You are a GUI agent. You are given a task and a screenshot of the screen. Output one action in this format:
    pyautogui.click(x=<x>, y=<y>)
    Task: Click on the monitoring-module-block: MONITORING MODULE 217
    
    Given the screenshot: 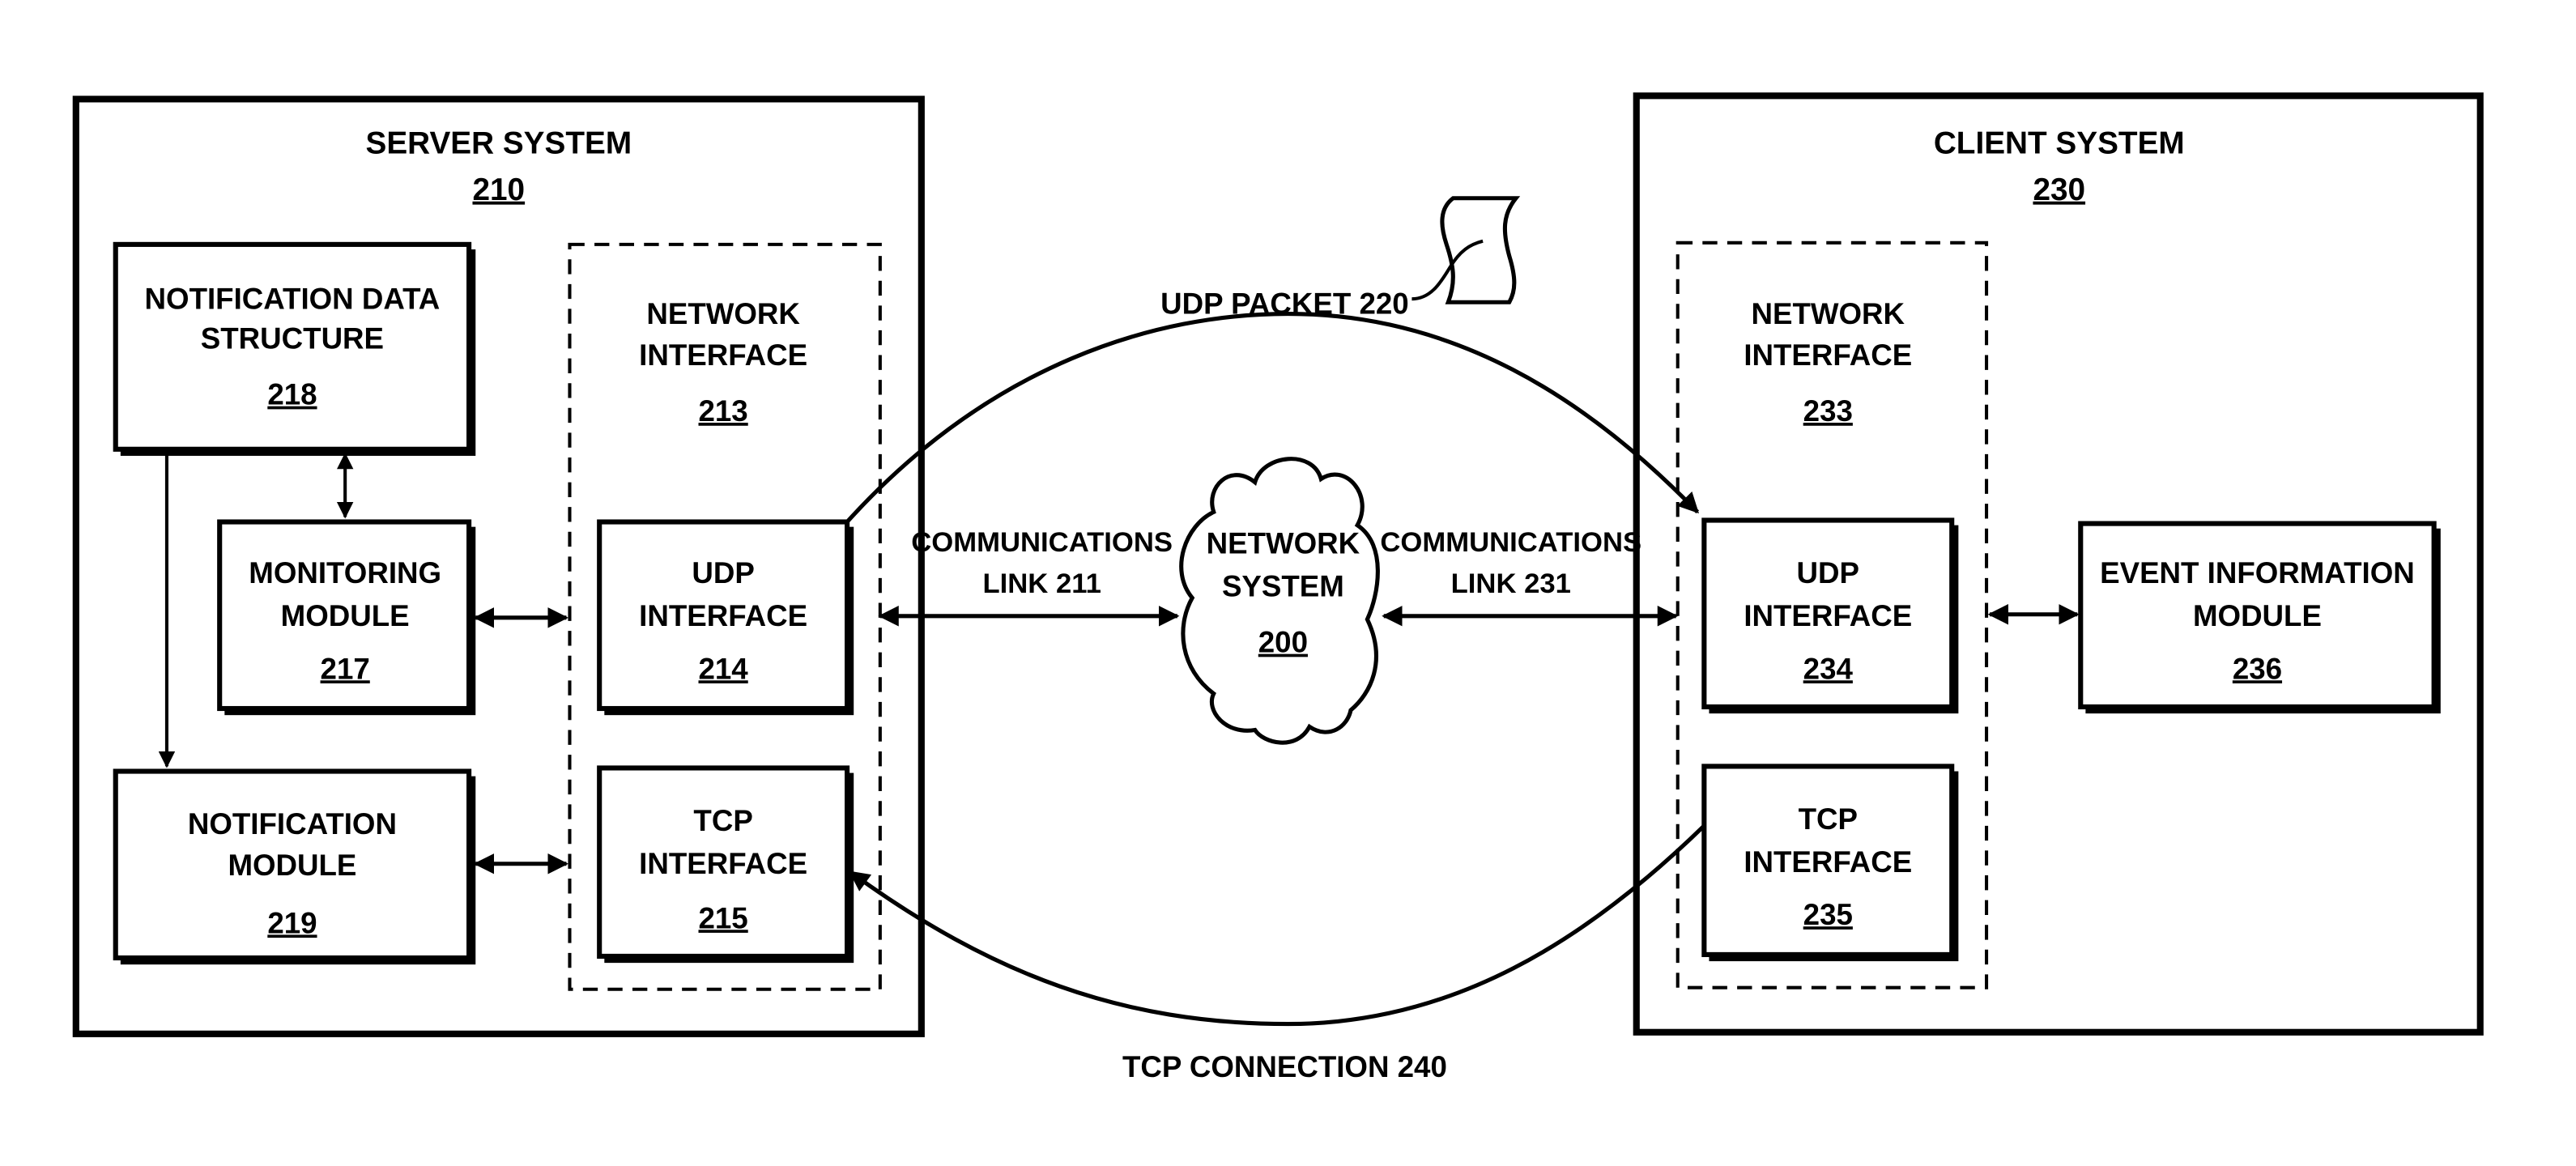 What is the action you would take?
    pyautogui.click(x=346, y=617)
    